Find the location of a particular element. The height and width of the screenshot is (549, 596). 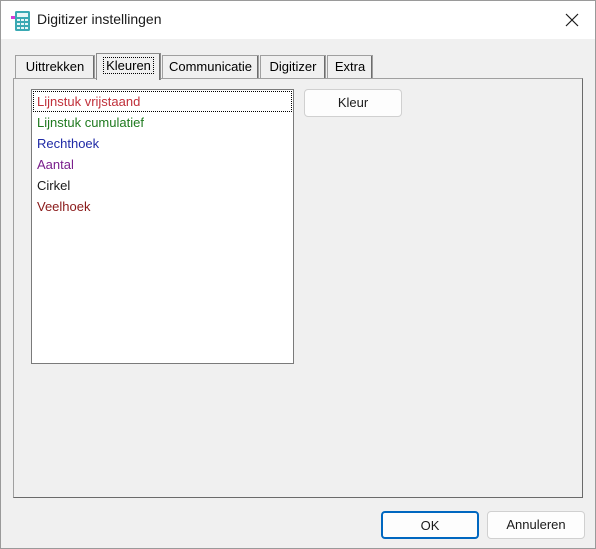

tab-uittrekken: Uittrekken is located at coordinates (55, 66).